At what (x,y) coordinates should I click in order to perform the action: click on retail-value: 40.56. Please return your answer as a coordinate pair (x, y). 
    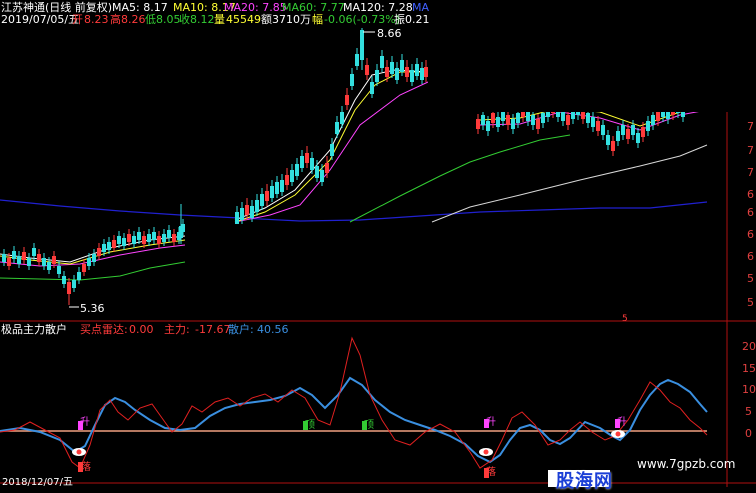
    Looking at the image, I should click on (273, 329).